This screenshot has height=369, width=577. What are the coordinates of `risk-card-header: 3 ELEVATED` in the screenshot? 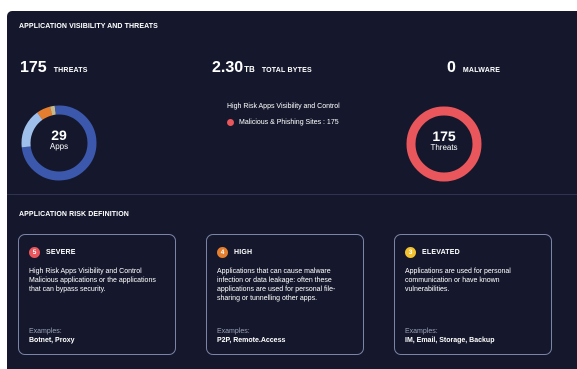 It's located at (432, 252).